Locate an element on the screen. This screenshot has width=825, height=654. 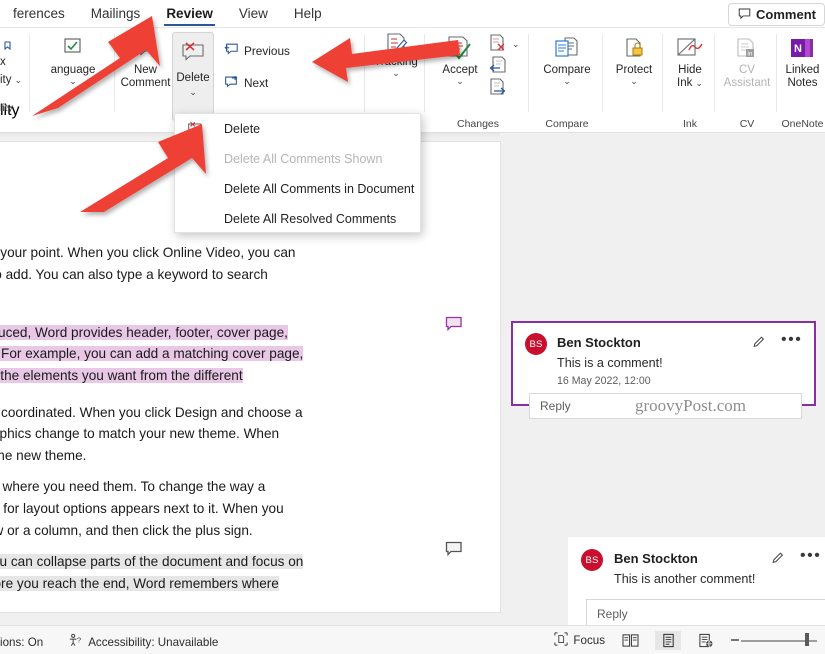
print-layout-view-button is located at coordinates (668, 640).